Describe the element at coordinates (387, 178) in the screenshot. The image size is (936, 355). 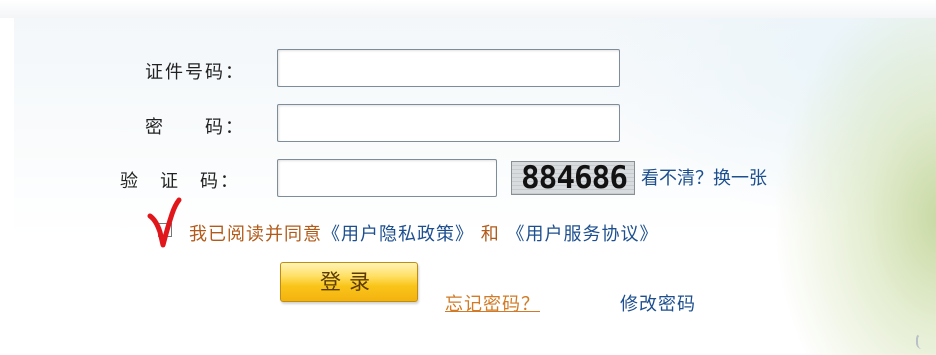
I see `captcha-input` at that location.